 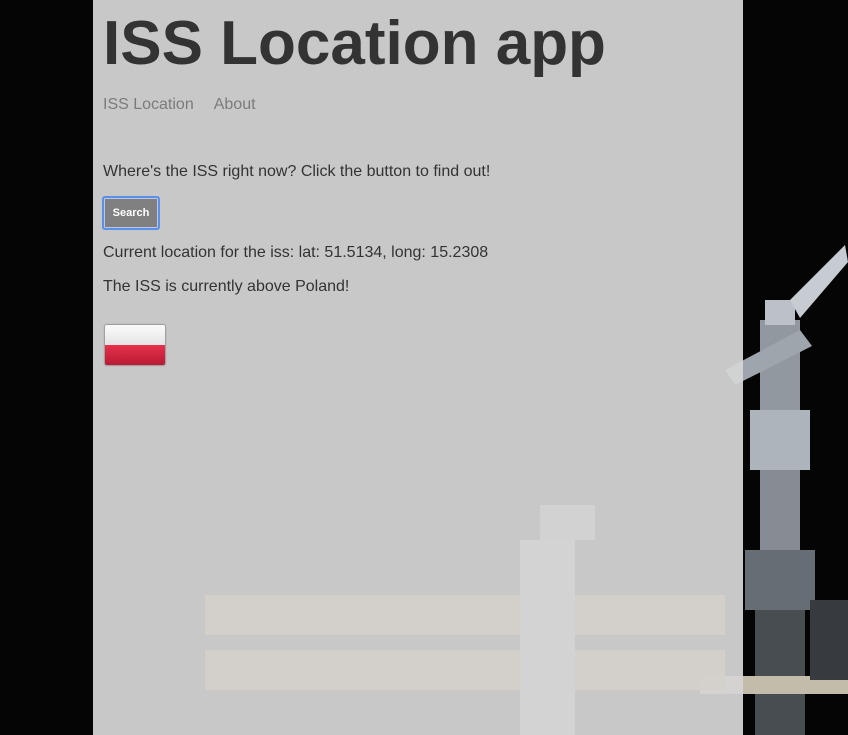 I want to click on flag-red-stripe, so click(x=135, y=355).